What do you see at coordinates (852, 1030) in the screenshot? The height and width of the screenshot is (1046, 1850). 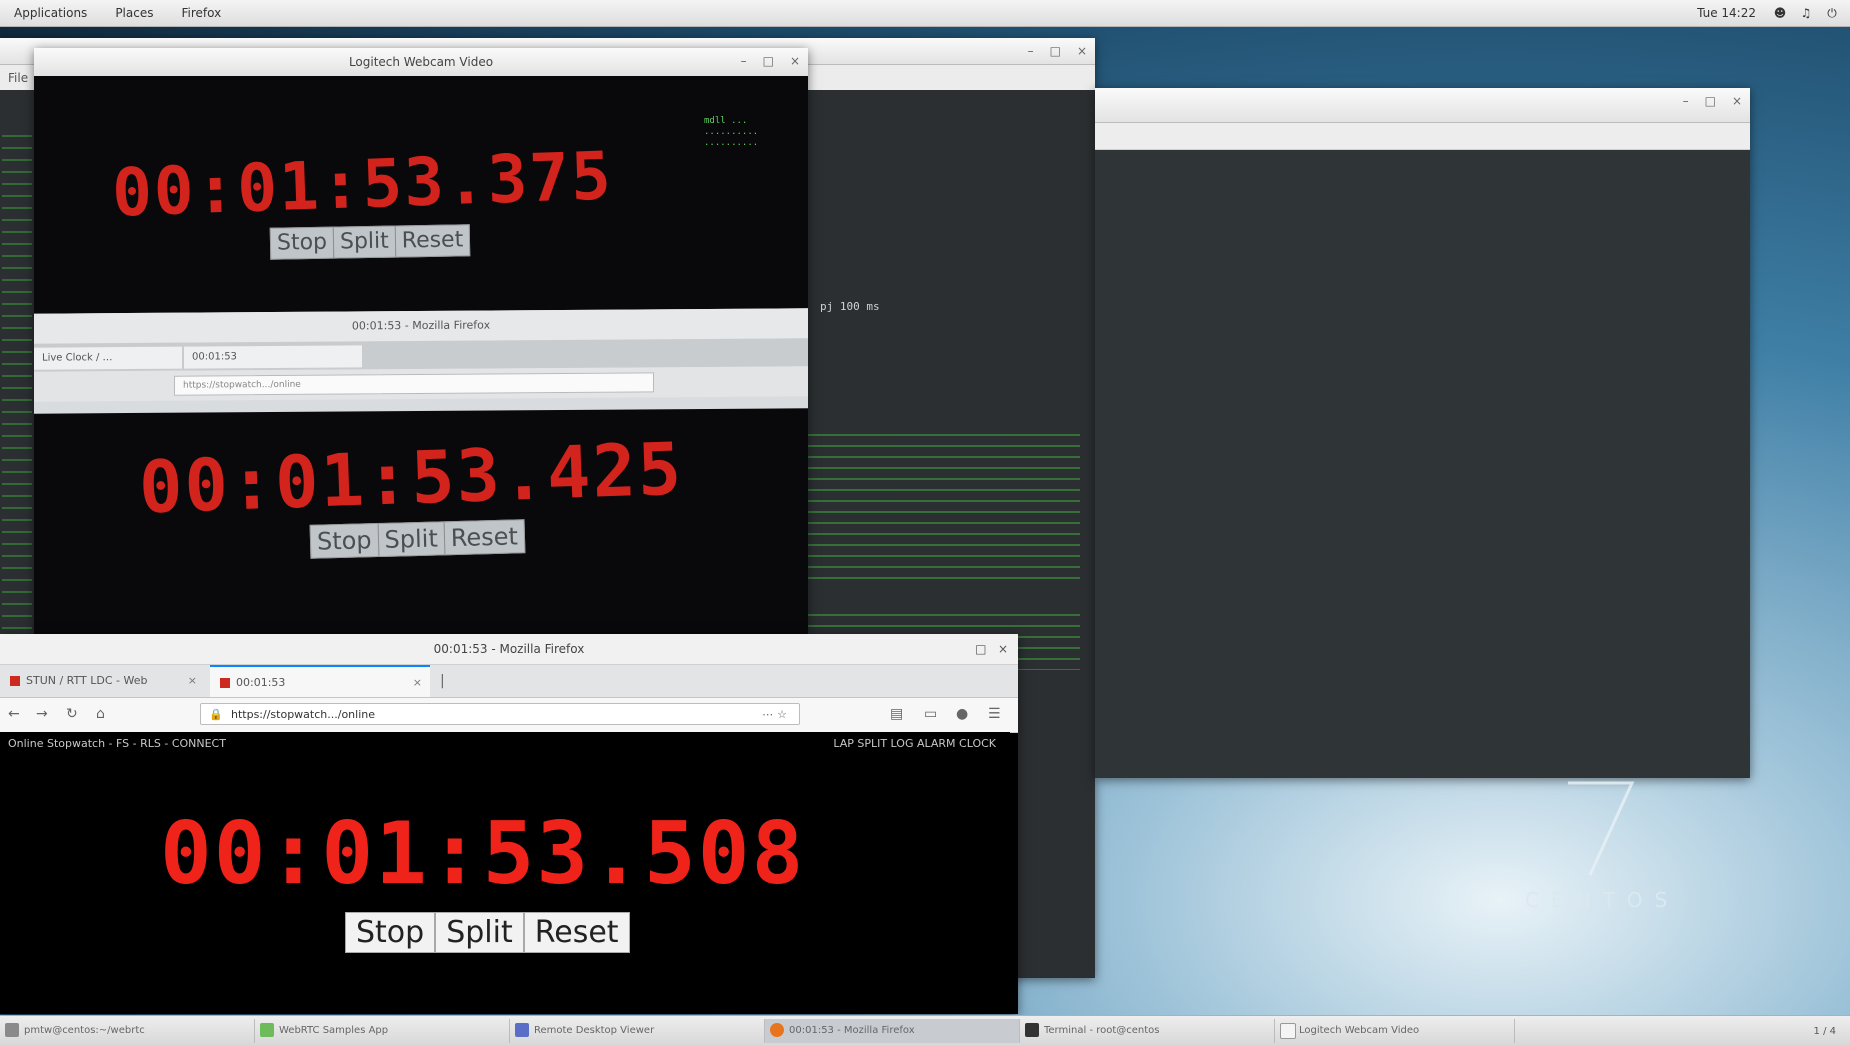 I see `taskbar-item-label: 00:01:53 - Mozilla Firefox` at bounding box center [852, 1030].